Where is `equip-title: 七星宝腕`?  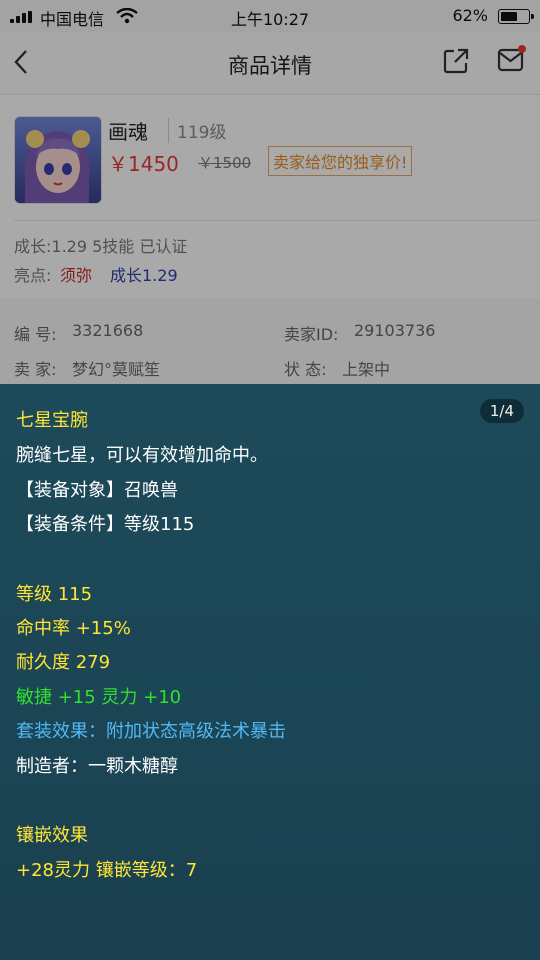
equip-title: 七星宝腕 is located at coordinates (52, 420).